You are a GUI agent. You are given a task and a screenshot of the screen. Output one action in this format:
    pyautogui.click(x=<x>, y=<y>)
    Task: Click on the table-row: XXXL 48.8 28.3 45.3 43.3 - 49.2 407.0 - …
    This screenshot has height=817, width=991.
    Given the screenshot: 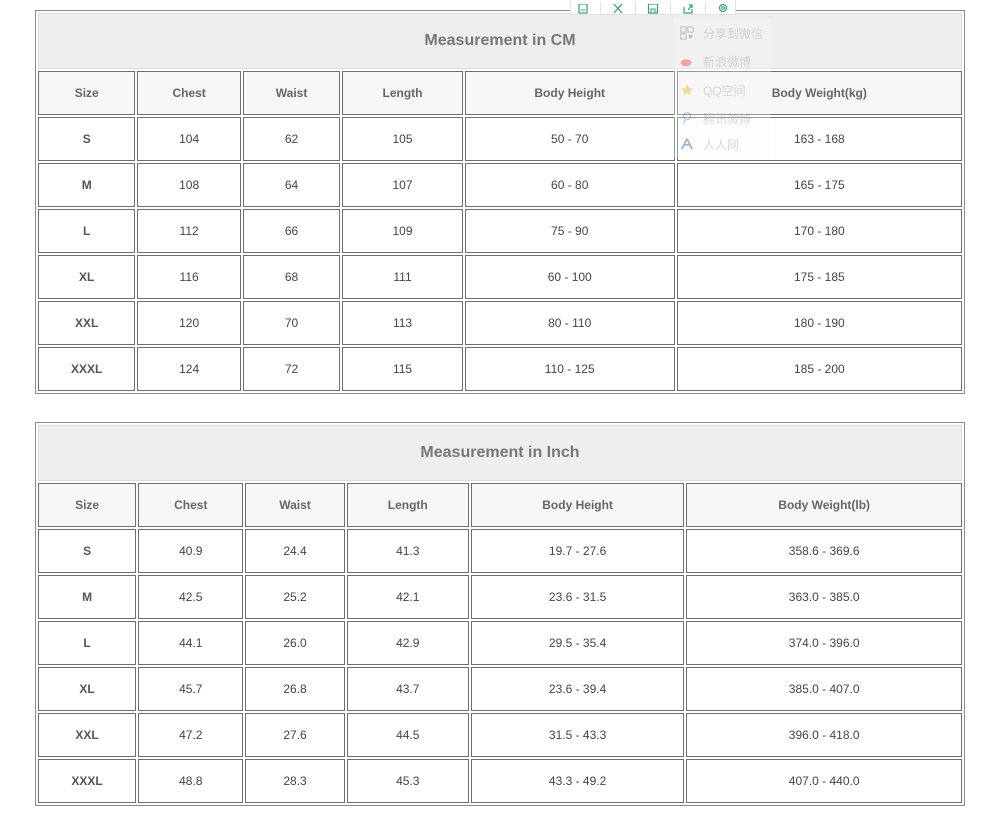 What is the action you would take?
    pyautogui.click(x=500, y=781)
    